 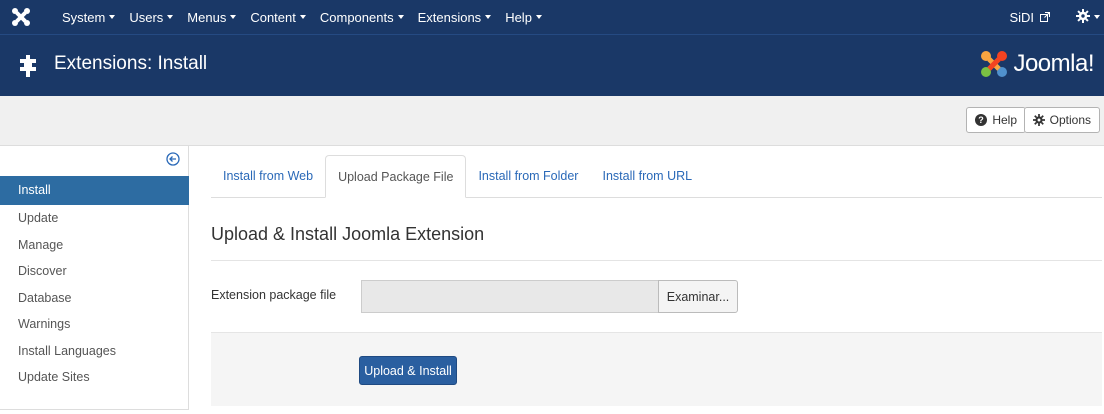 I want to click on tab-install-from-url: Install from URL, so click(x=647, y=176).